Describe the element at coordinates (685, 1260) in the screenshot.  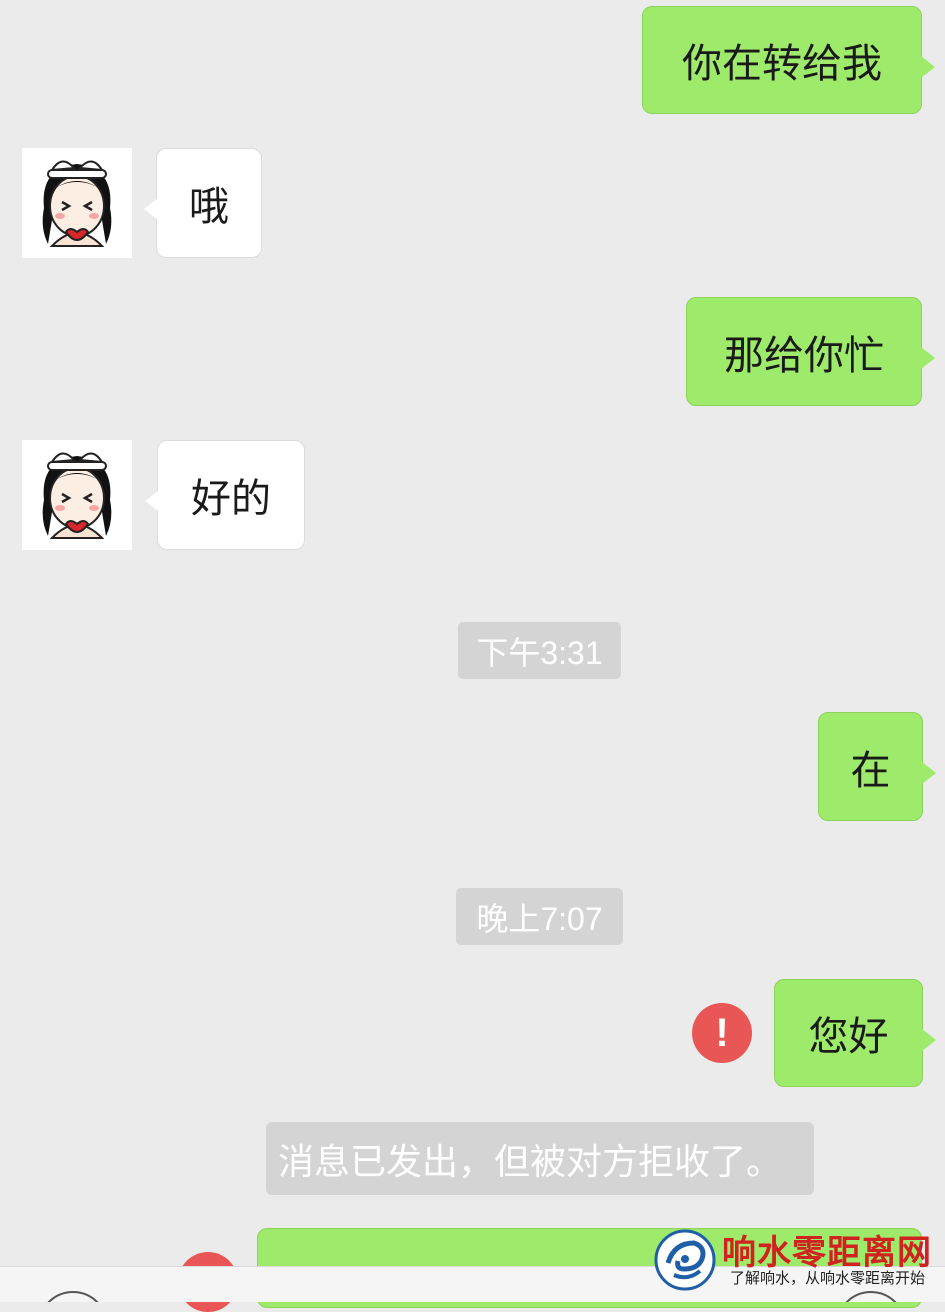
I see `swirl-logo-icon` at that location.